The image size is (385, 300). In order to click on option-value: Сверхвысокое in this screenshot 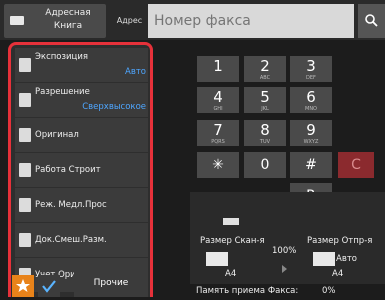, I will do `click(114, 107)`.